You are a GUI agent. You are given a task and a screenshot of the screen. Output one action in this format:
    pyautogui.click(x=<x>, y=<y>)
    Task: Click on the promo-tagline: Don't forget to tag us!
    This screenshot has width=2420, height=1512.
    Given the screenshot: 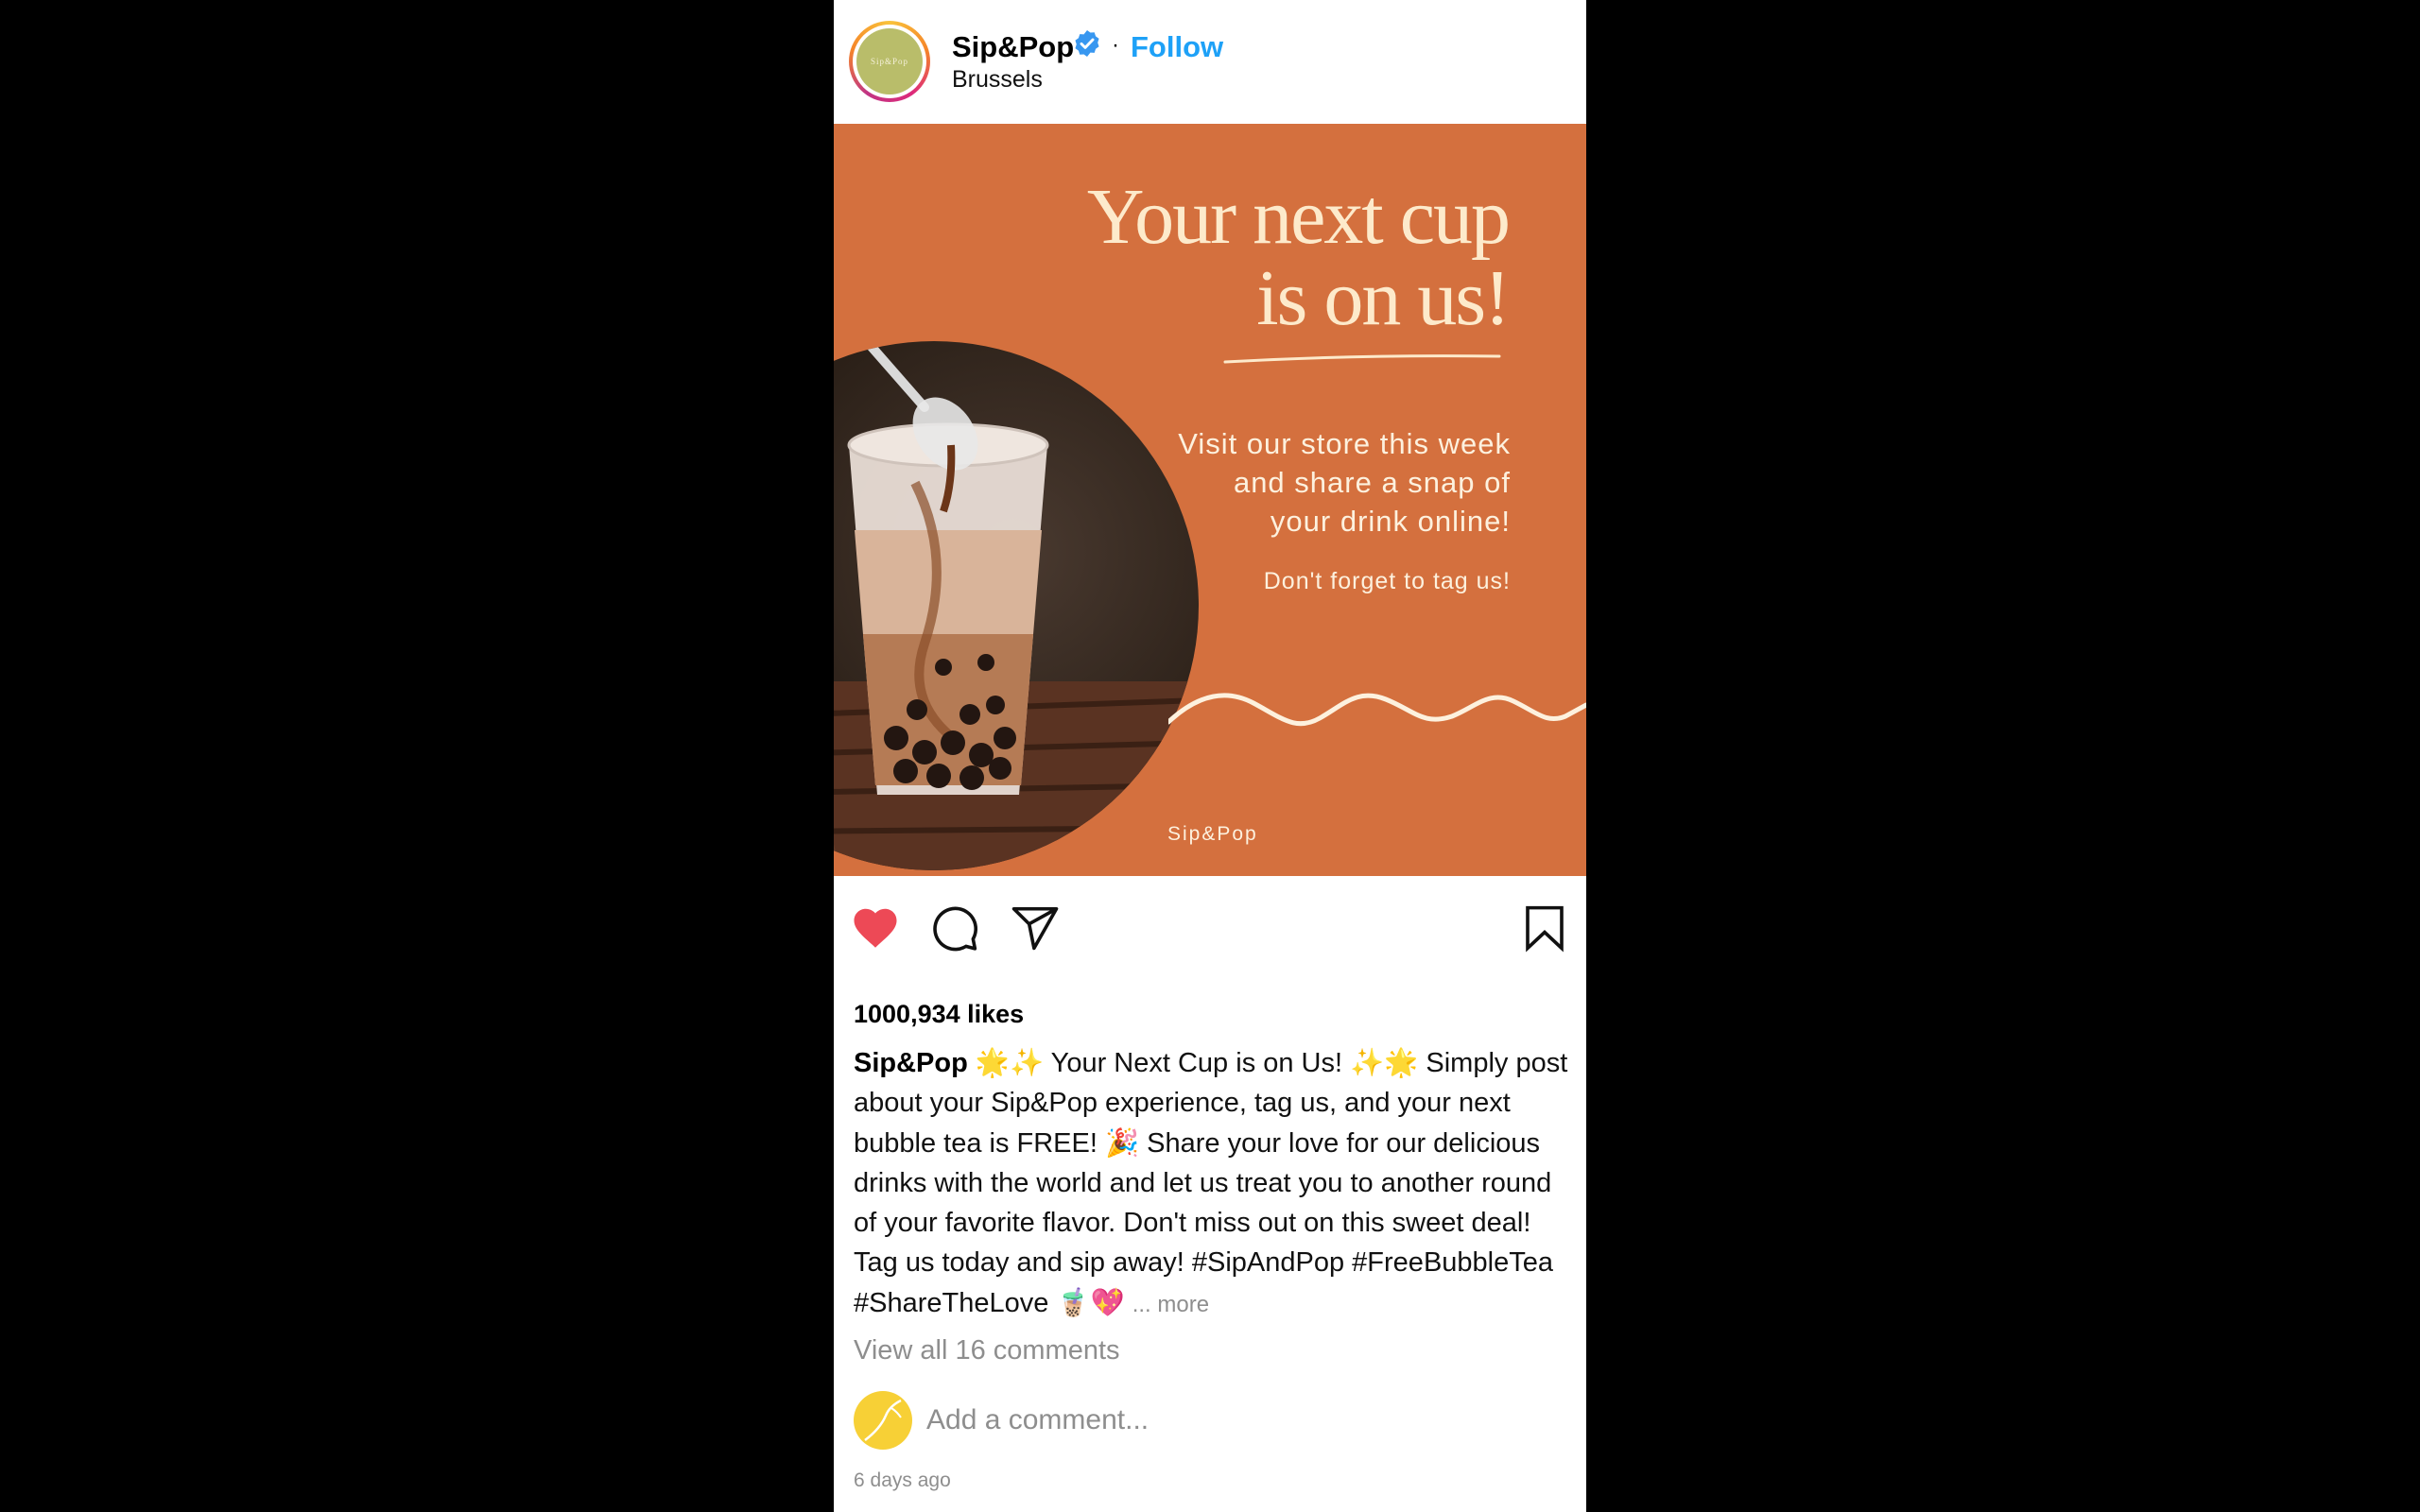 What is the action you would take?
    pyautogui.click(x=1387, y=581)
    